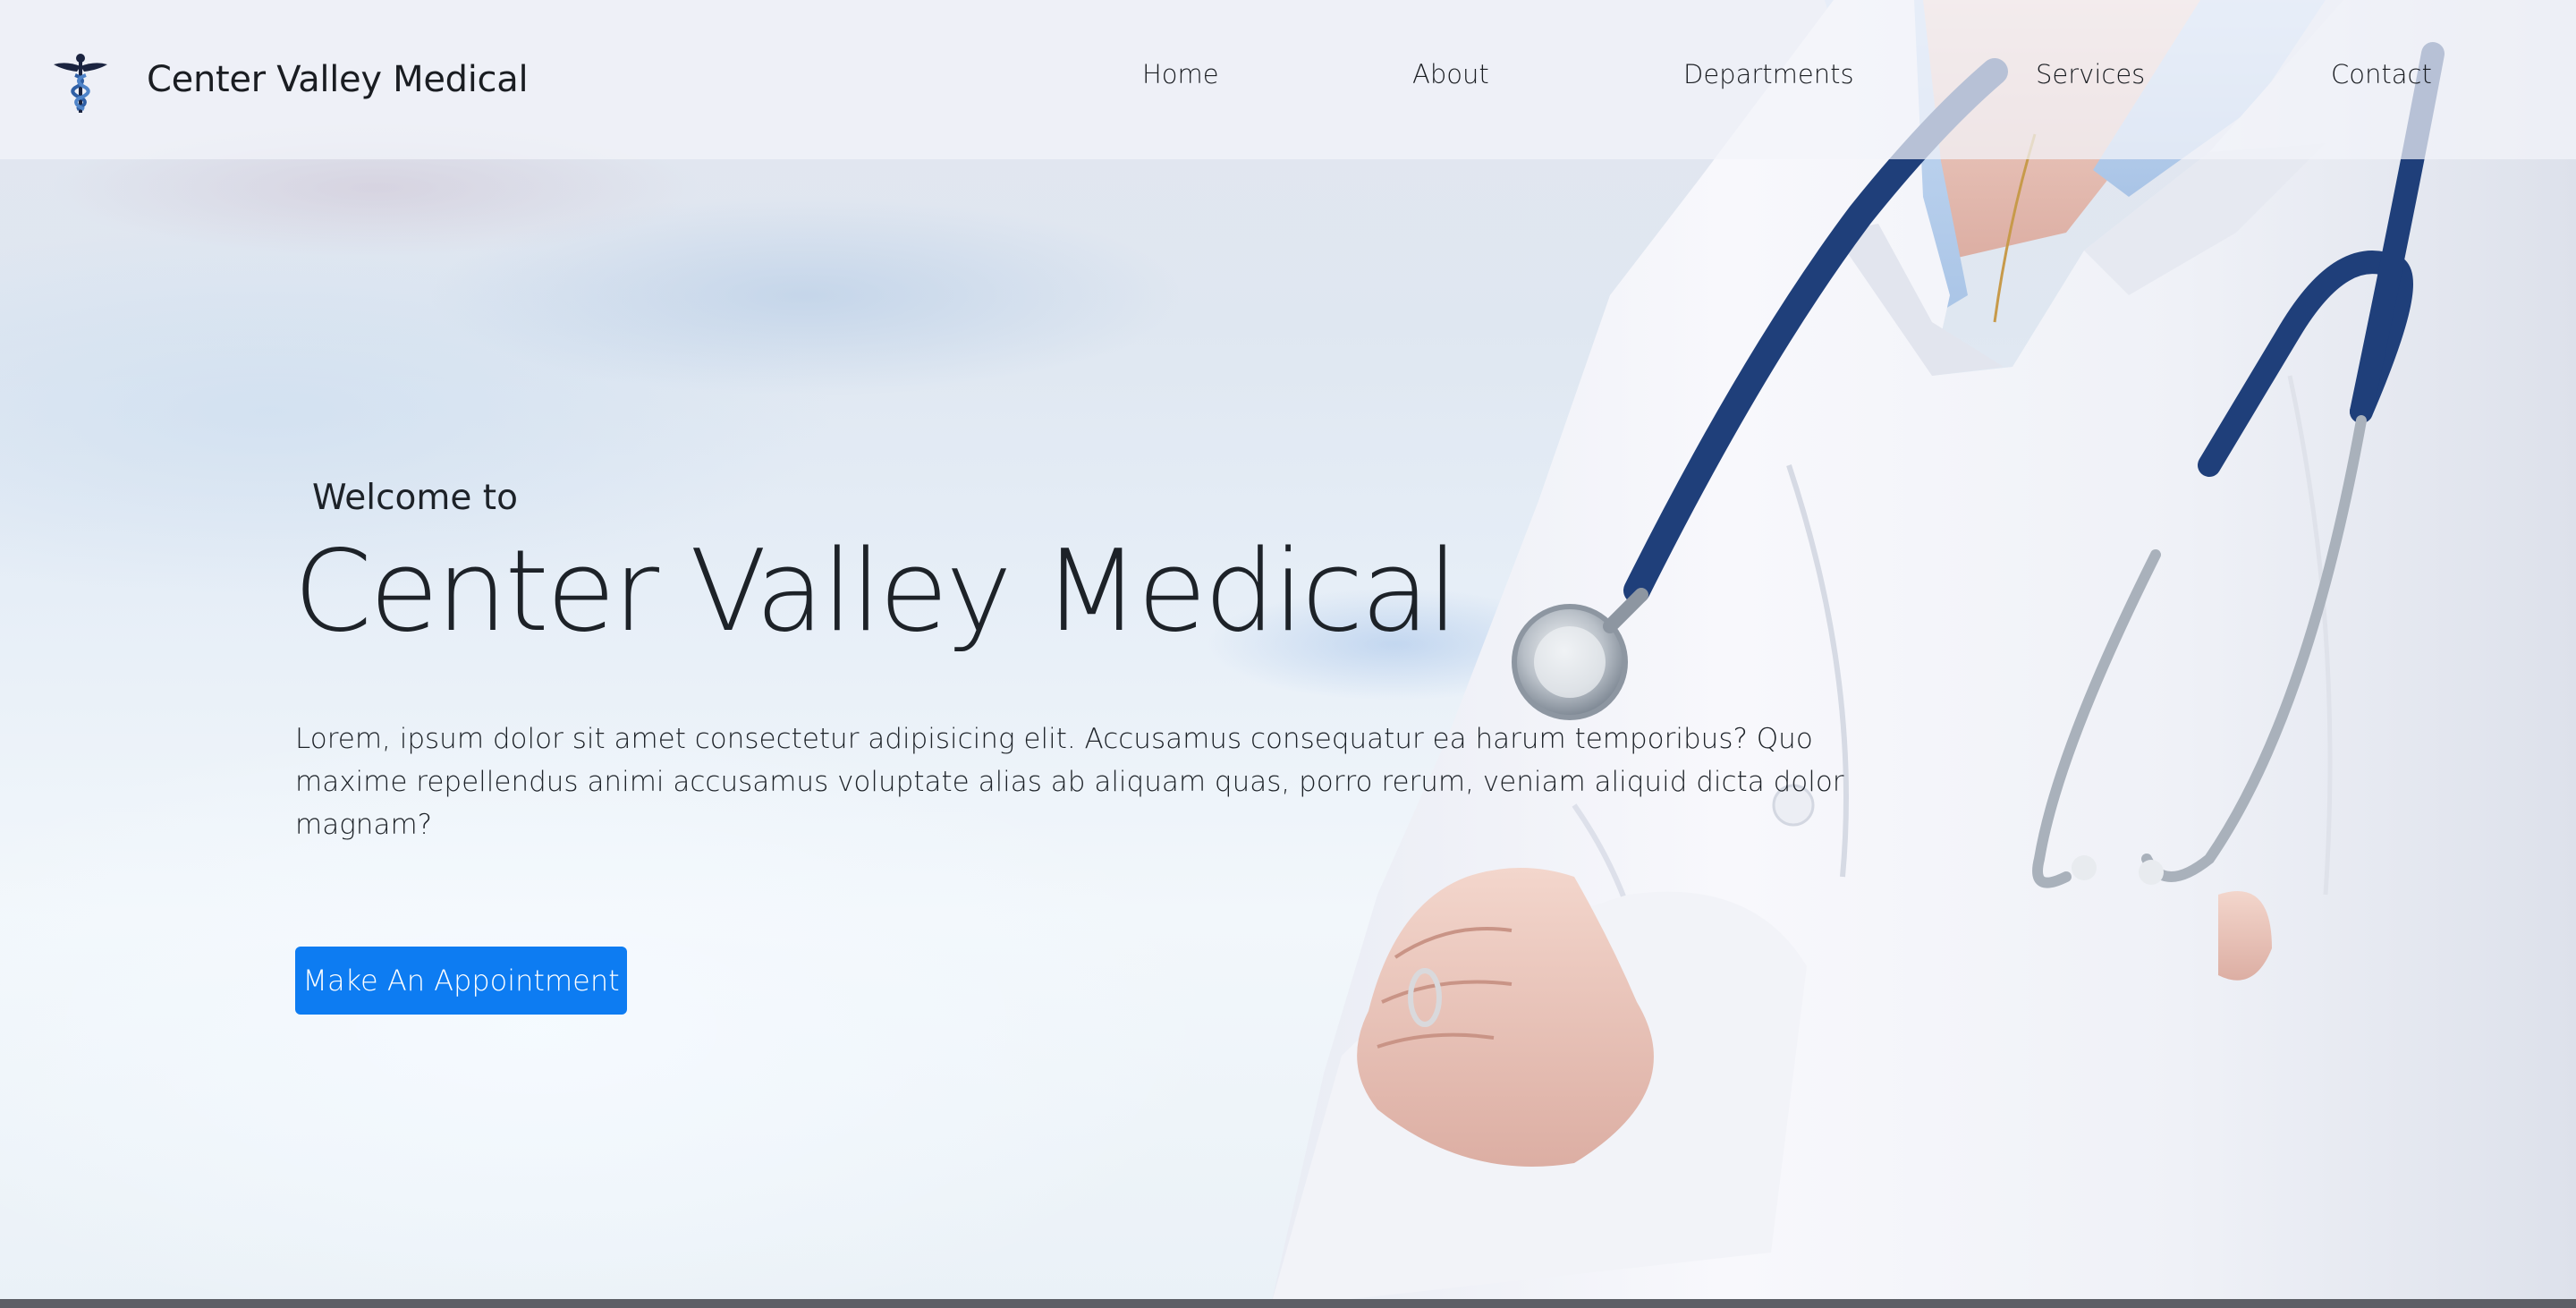  I want to click on main-nav: Home About Departments Services Contact, so click(1288, 81).